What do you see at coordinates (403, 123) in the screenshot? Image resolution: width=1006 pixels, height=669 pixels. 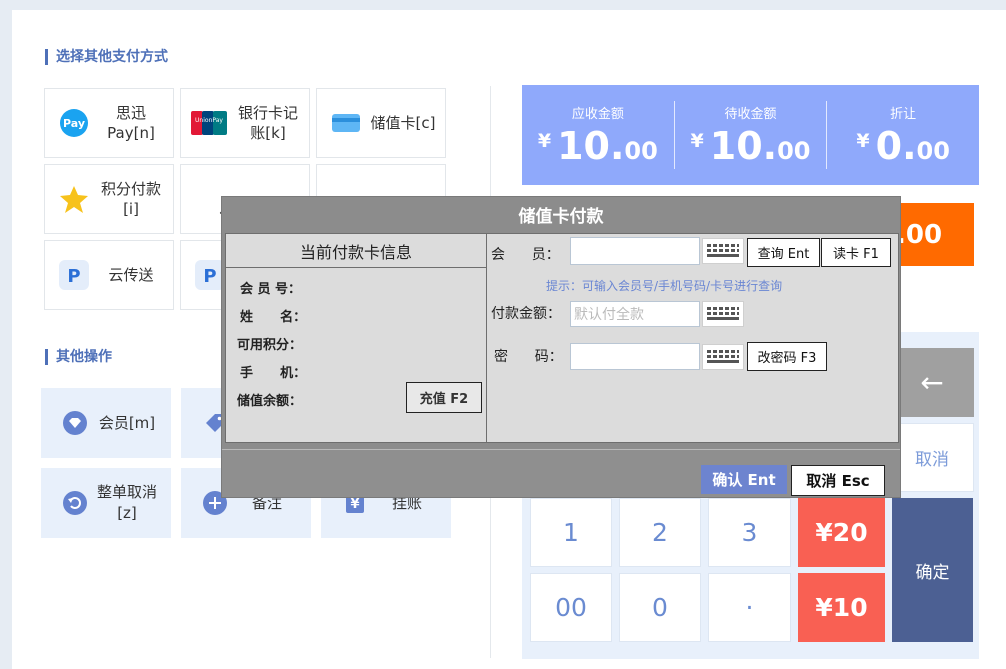 I see `pay-tile-label: 储值卡[c]` at bounding box center [403, 123].